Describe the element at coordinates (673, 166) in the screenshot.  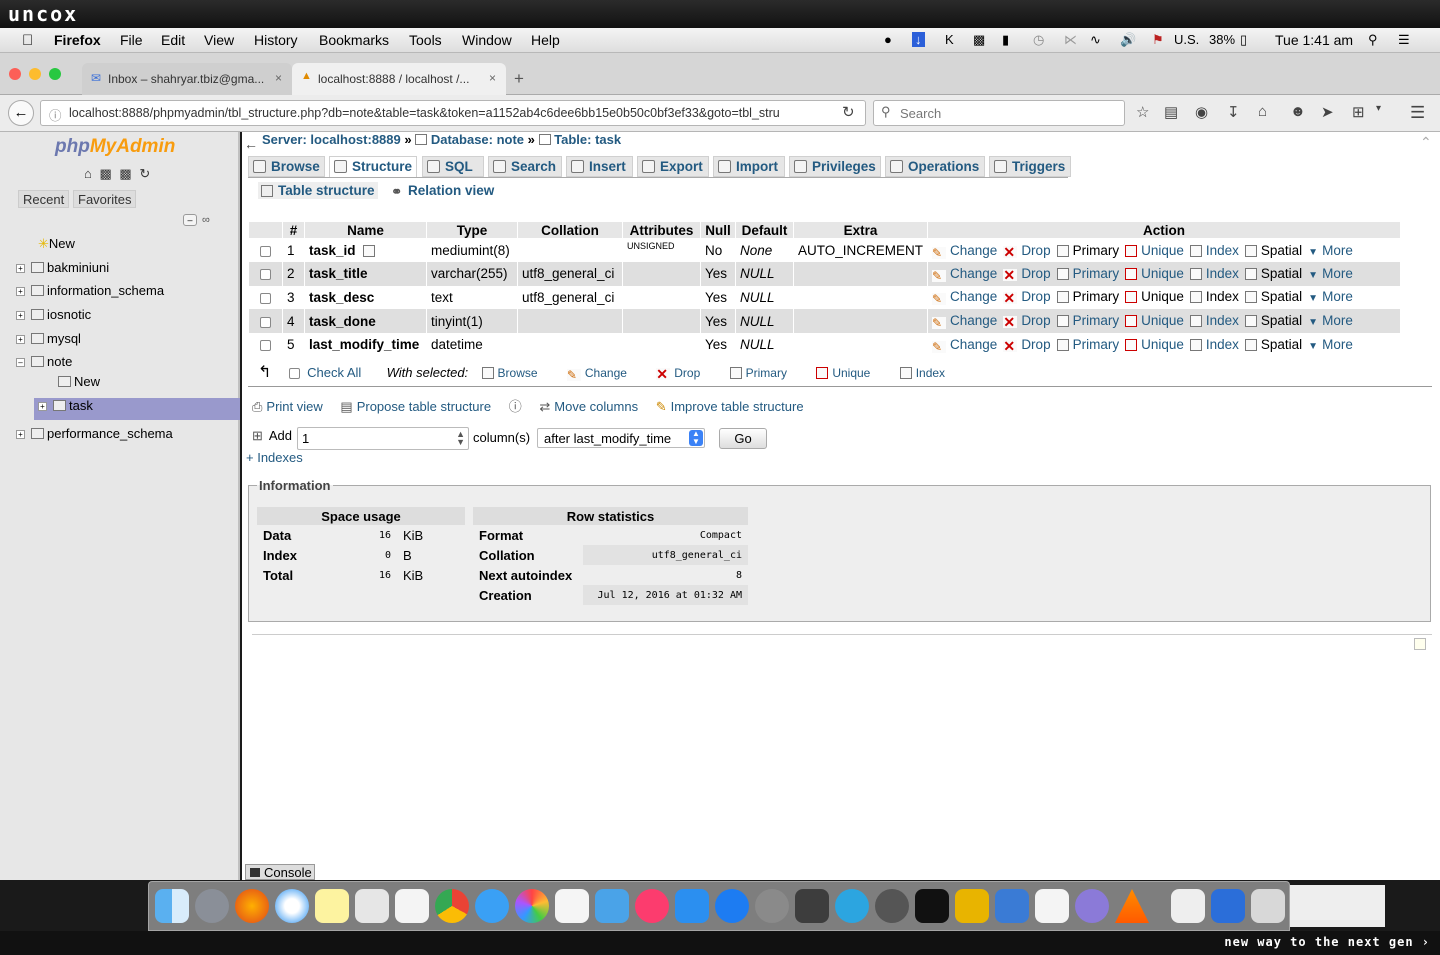
I see `tab-export: Export` at that location.